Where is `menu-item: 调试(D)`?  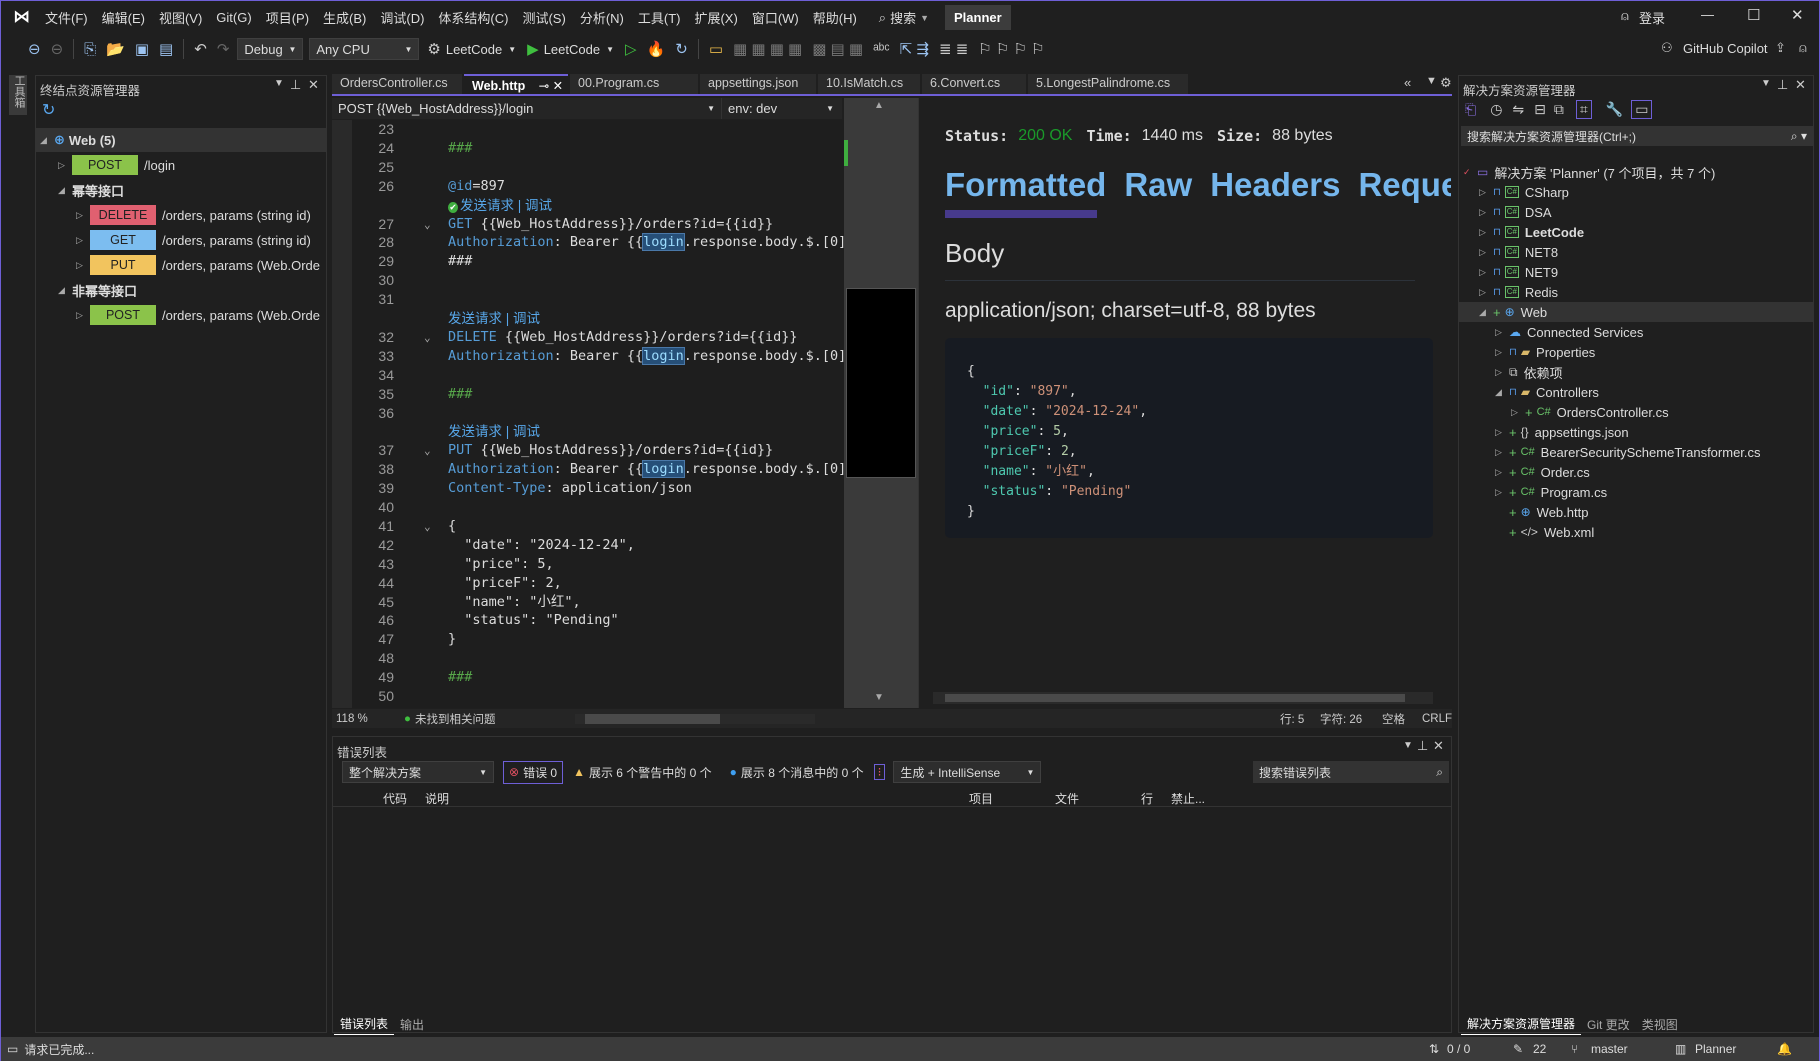 menu-item: 调试(D) is located at coordinates (402, 17).